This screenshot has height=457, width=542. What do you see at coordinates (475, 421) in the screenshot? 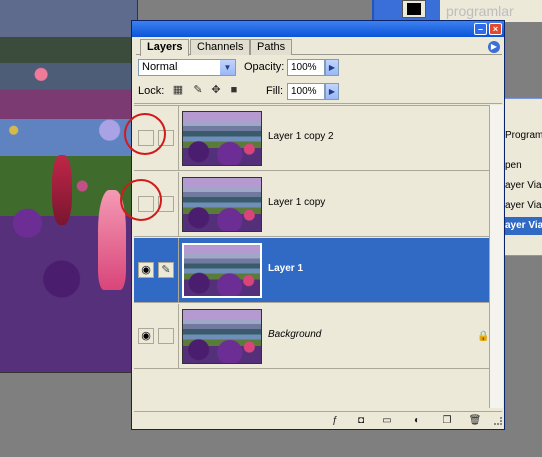
I see `trash-icon: 🗑` at bounding box center [475, 421].